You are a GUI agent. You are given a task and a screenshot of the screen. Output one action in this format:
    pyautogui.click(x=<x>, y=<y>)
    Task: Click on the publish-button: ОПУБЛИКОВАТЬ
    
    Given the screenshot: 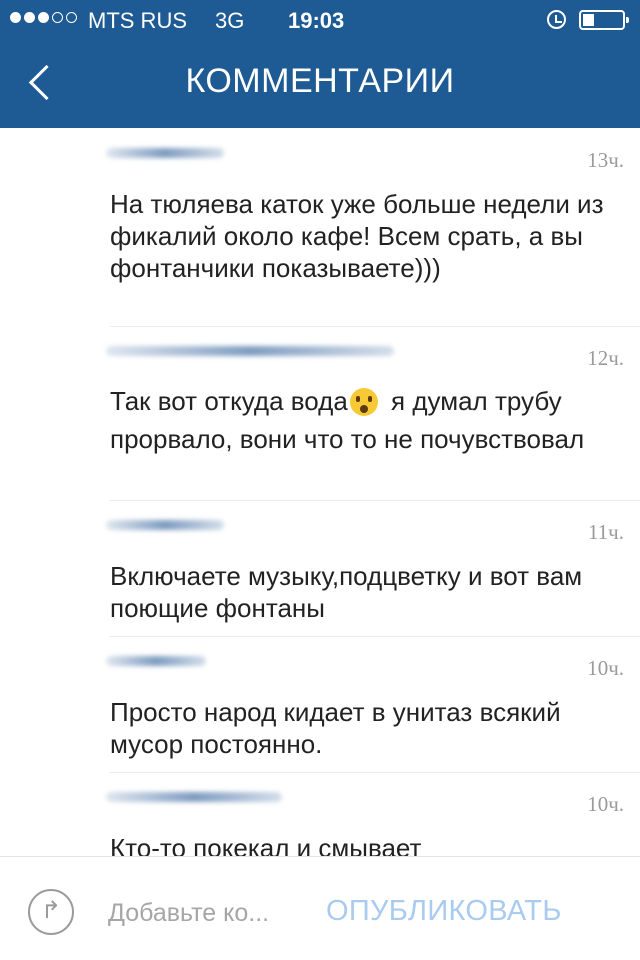 What is the action you would take?
    pyautogui.click(x=471, y=911)
    